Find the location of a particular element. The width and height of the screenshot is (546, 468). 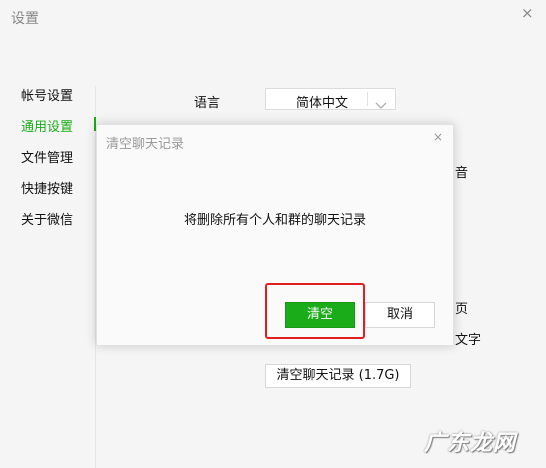

dialog-close-icon: × is located at coordinates (438, 137).